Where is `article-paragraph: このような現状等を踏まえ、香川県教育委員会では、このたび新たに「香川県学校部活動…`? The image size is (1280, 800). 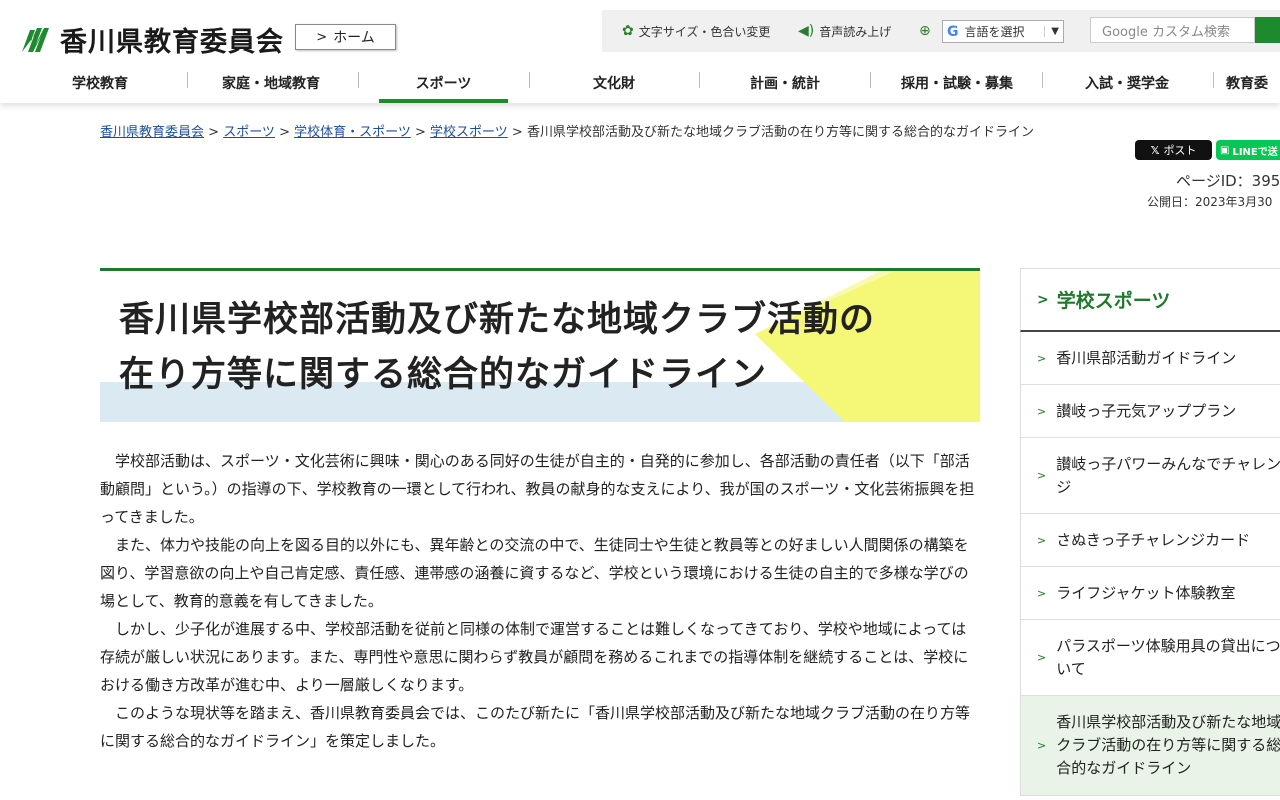
article-paragraph: このような現状等を踏まえ、香川県教育委員会では、このたび新たに「香川県学校部活動… is located at coordinates (535, 727).